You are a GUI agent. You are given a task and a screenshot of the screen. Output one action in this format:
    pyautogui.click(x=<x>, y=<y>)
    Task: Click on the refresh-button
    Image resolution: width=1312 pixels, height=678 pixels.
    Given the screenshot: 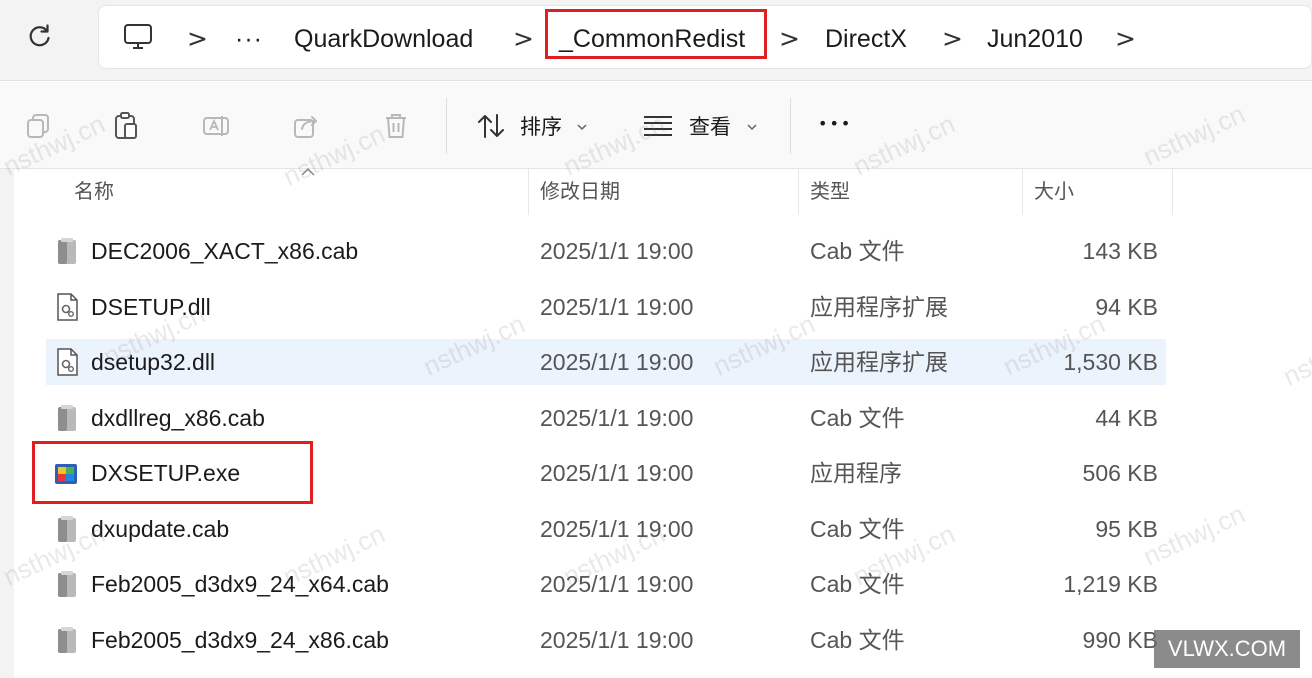 What is the action you would take?
    pyautogui.click(x=40, y=36)
    